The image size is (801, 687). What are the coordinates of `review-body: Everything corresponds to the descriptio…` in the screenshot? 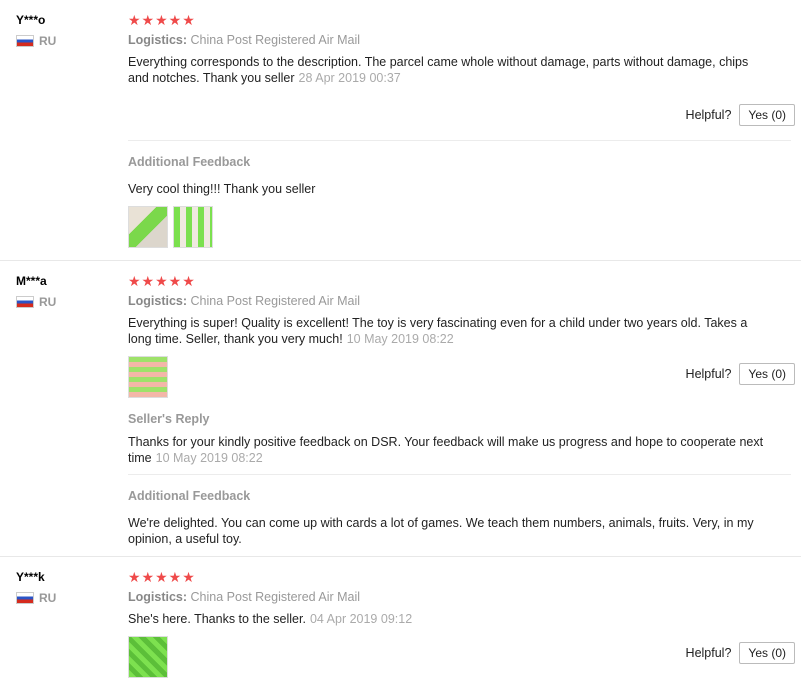 It's located at (438, 70).